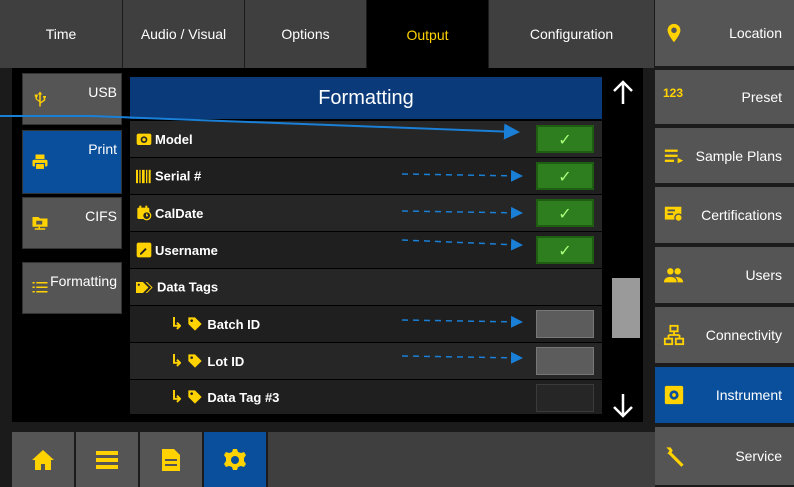 The width and height of the screenshot is (794, 487). Describe the element at coordinates (565, 361) in the screenshot. I see `lot-id-checkbox` at that location.